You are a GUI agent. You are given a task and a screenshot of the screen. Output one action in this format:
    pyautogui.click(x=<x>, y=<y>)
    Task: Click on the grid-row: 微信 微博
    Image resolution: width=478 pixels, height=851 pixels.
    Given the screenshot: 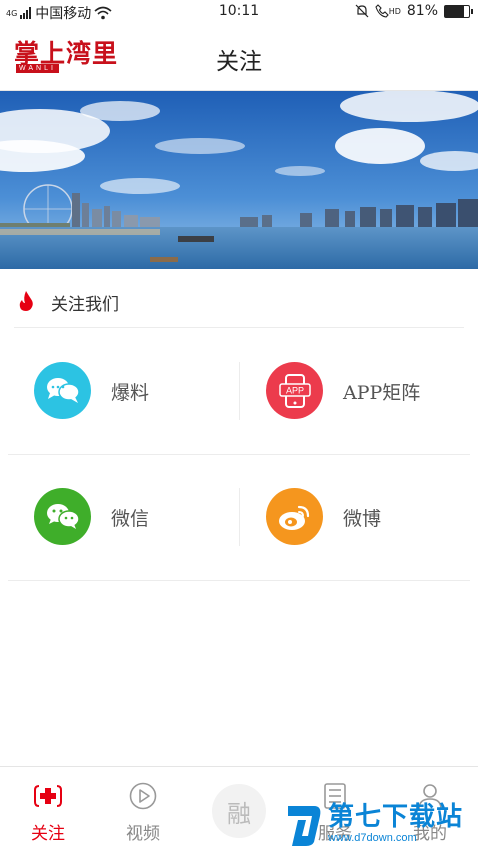 What is the action you would take?
    pyautogui.click(x=239, y=517)
    